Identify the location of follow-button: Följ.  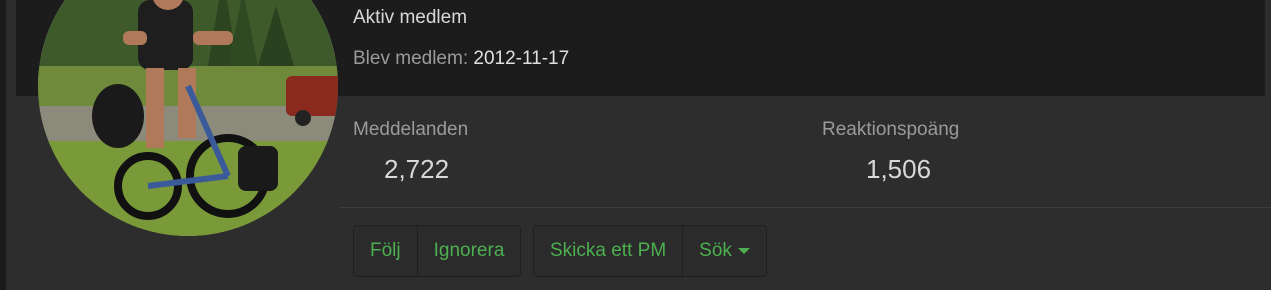
(385, 251).